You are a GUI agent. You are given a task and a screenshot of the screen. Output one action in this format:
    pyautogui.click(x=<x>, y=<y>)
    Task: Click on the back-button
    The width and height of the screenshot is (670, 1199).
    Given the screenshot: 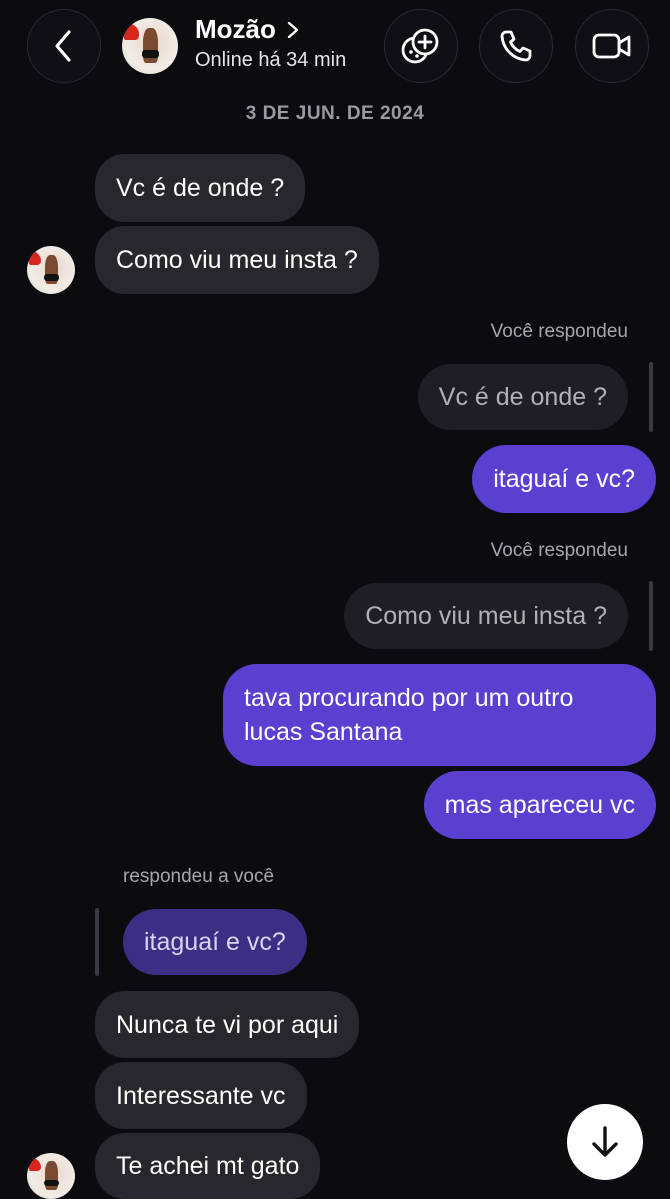 What is the action you would take?
    pyautogui.click(x=64, y=46)
    